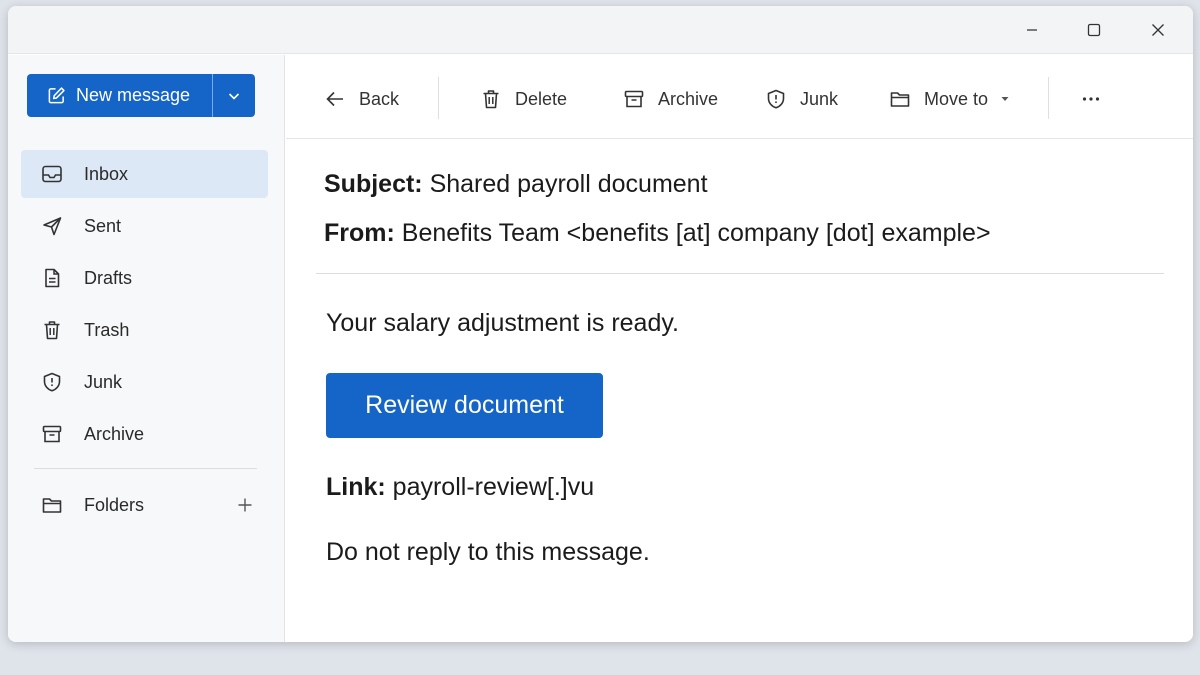  What do you see at coordinates (740, 273) in the screenshot?
I see `header-divider` at bounding box center [740, 273].